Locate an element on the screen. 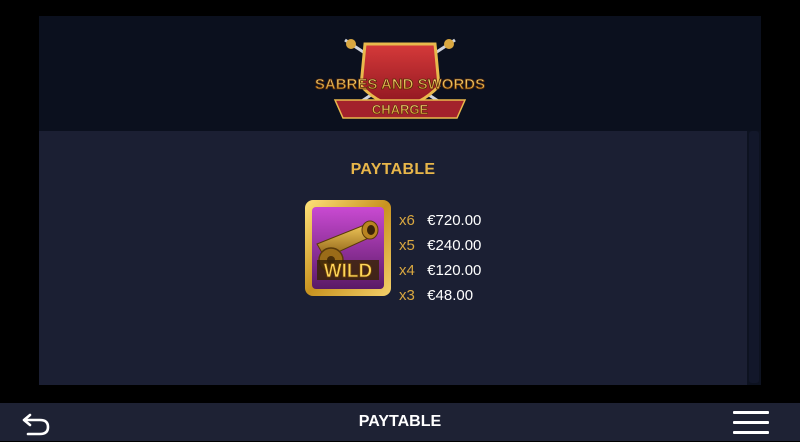 This screenshot has width=800, height=442. bottom-bar: PAYTABLE is located at coordinates (400, 422).